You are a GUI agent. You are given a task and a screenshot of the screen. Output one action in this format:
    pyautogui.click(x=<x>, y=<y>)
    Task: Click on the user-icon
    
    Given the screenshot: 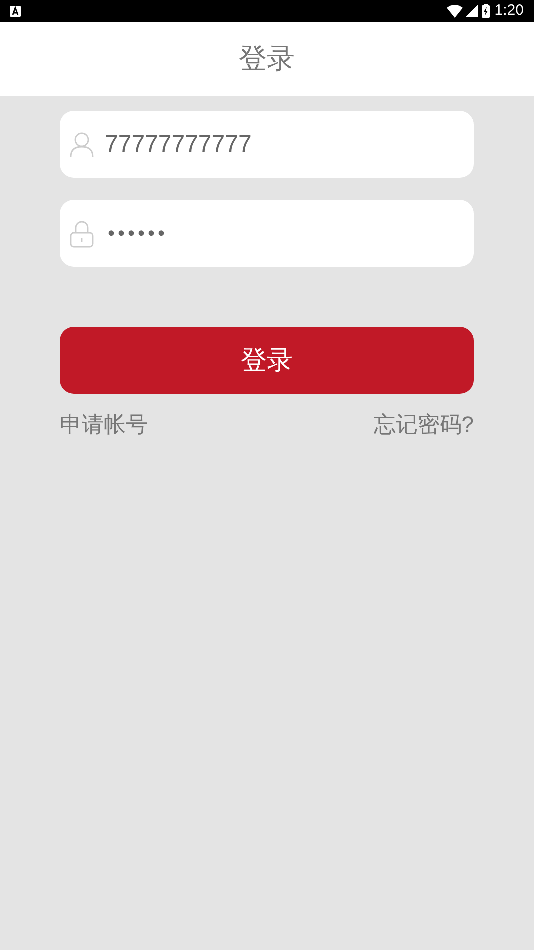 What is the action you would take?
    pyautogui.click(x=82, y=145)
    